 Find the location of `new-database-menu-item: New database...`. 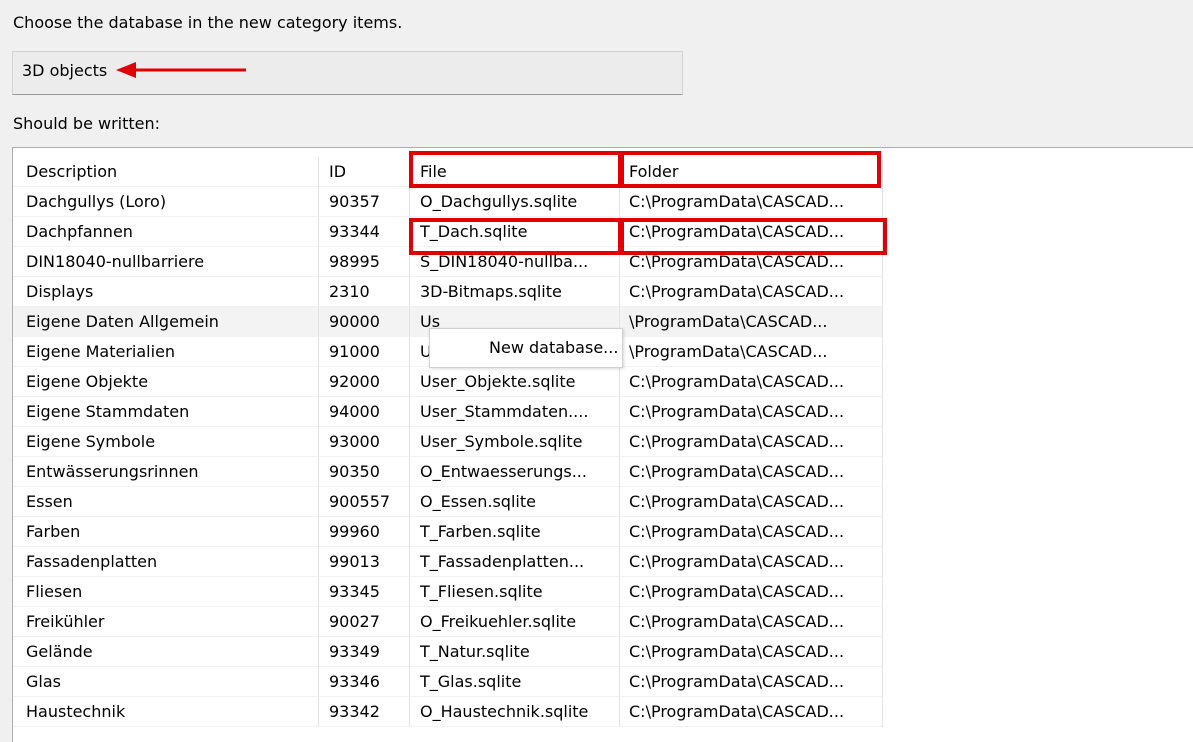

new-database-menu-item: New database... is located at coordinates (526, 348).